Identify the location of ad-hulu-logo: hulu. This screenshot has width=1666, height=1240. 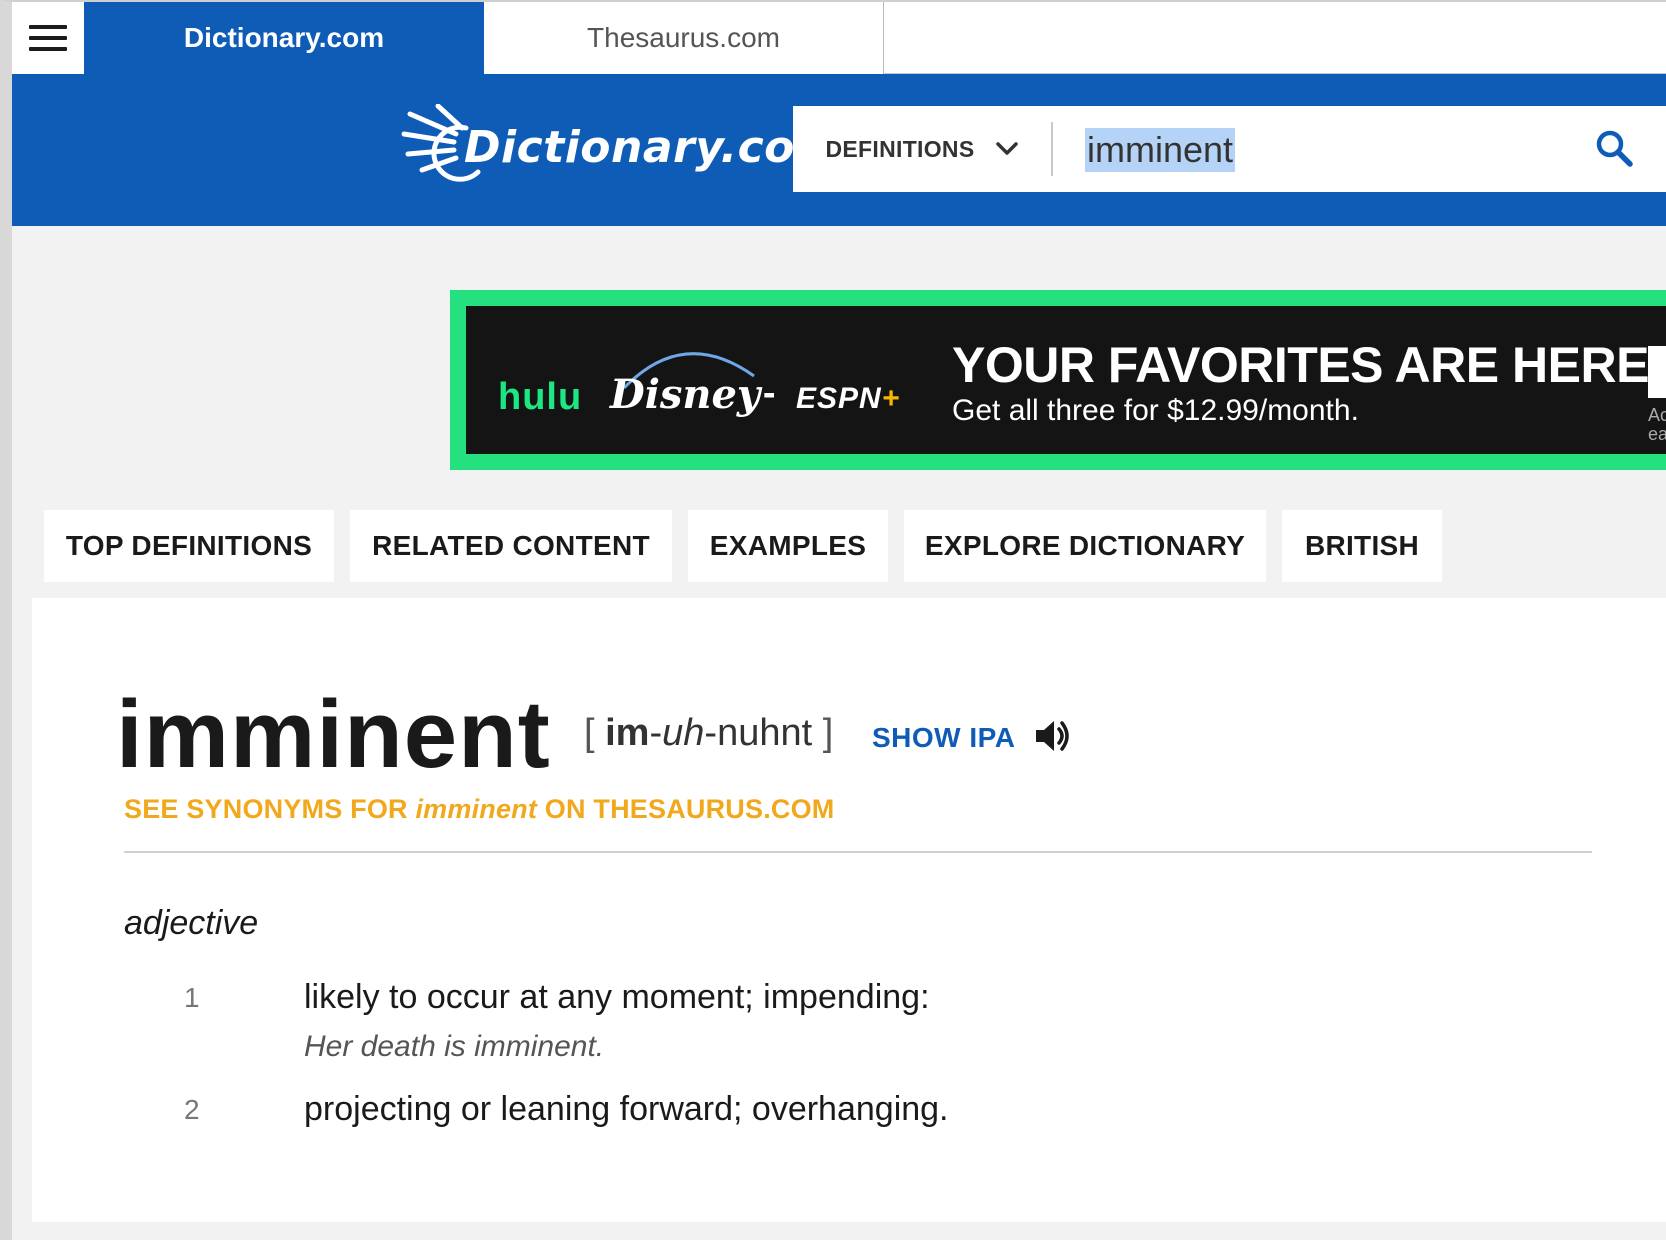
(540, 397).